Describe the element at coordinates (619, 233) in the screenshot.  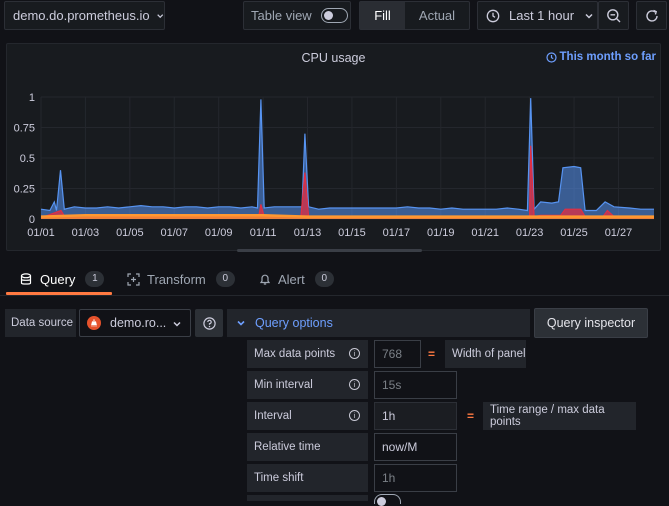
I see `x-tick-label: 01/27` at that location.